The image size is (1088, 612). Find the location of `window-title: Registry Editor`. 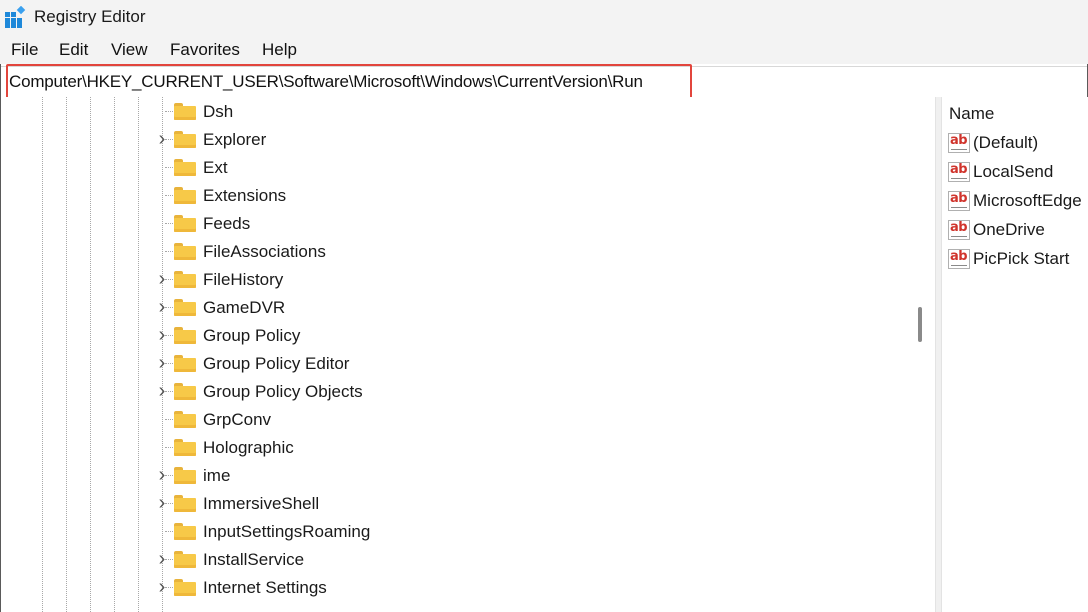

window-title: Registry Editor is located at coordinates (90, 16).